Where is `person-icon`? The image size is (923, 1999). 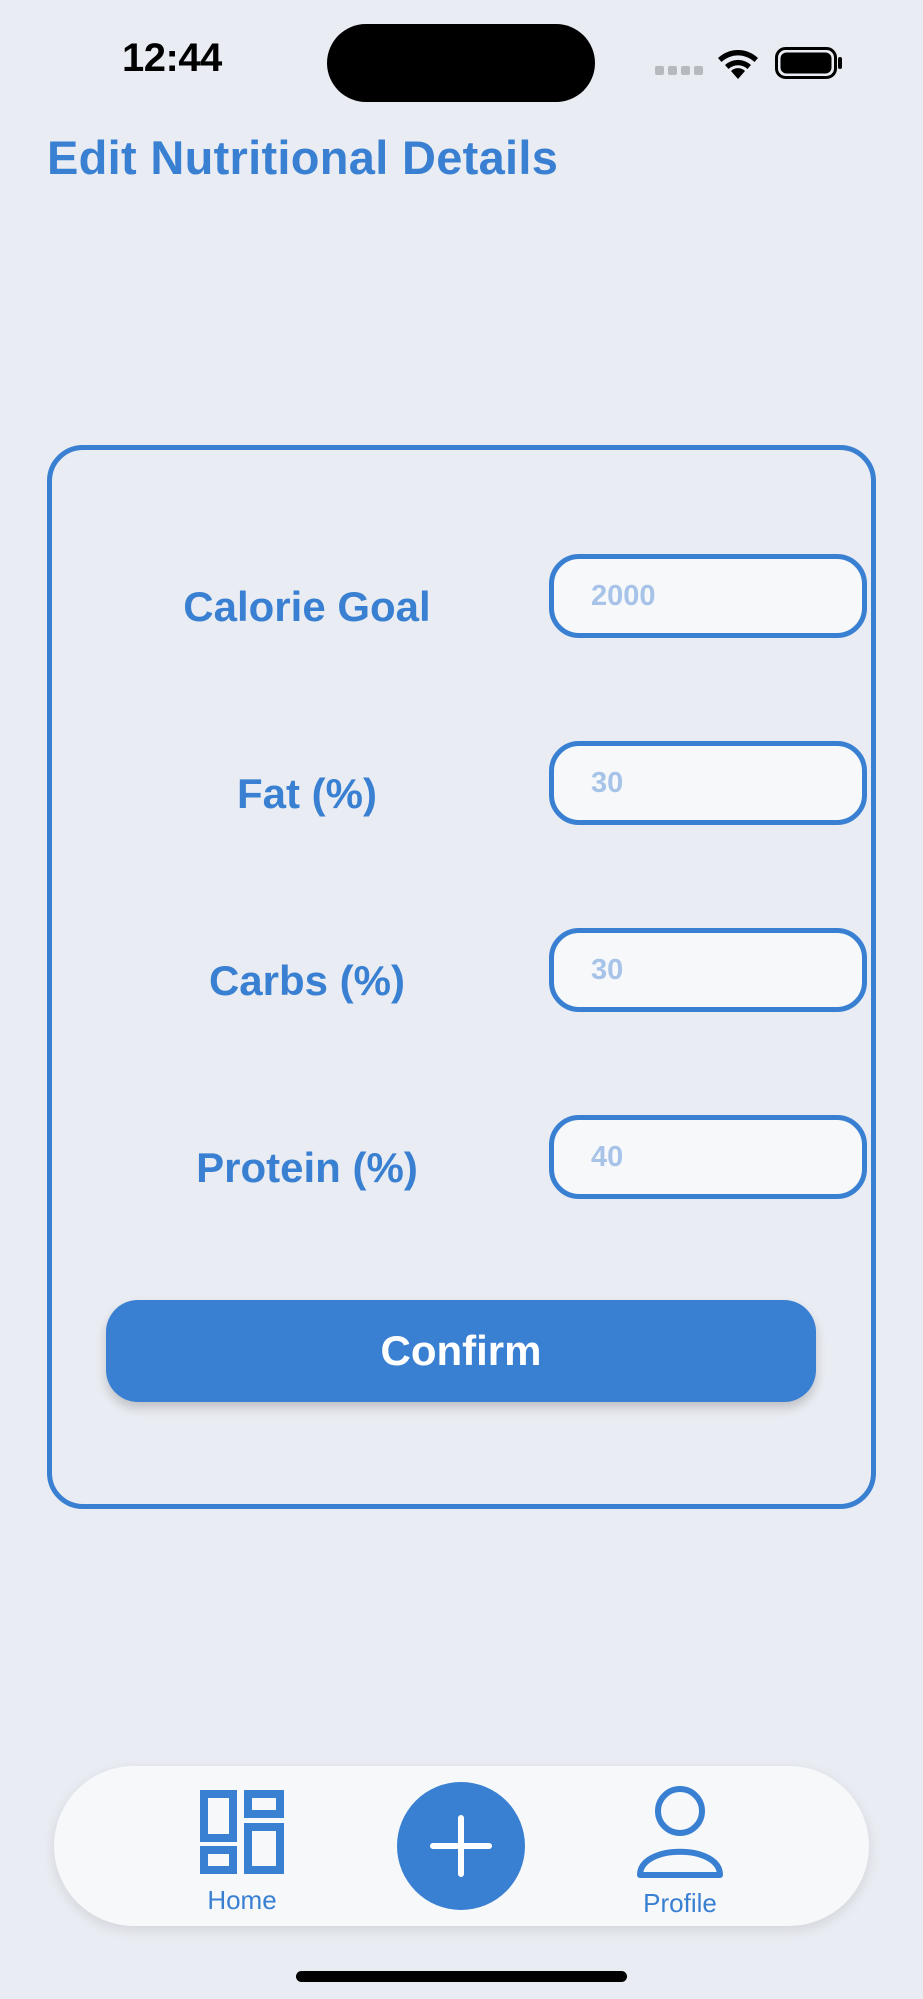
person-icon is located at coordinates (680, 1832).